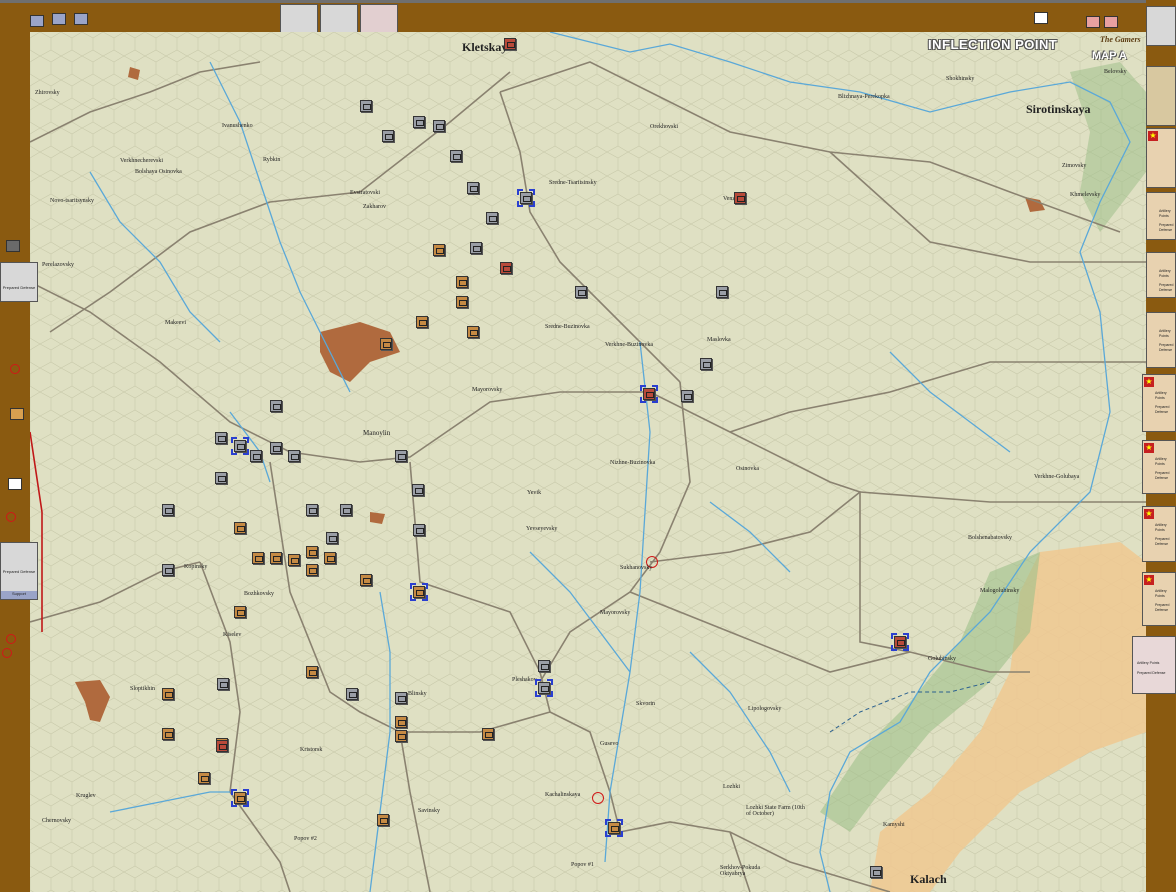  What do you see at coordinates (365, 193) in the screenshot?
I see `town-label: Evstratovski` at bounding box center [365, 193].